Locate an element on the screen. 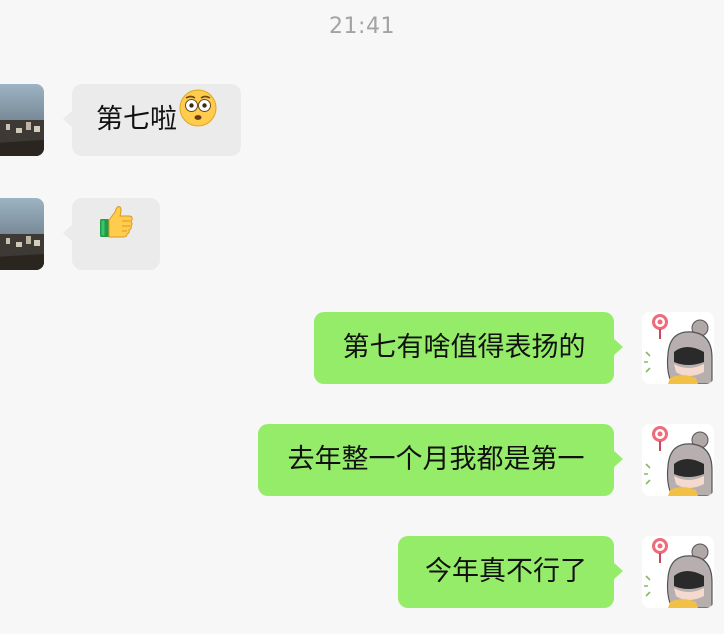  message-text: 第七啦 is located at coordinates (136, 119).